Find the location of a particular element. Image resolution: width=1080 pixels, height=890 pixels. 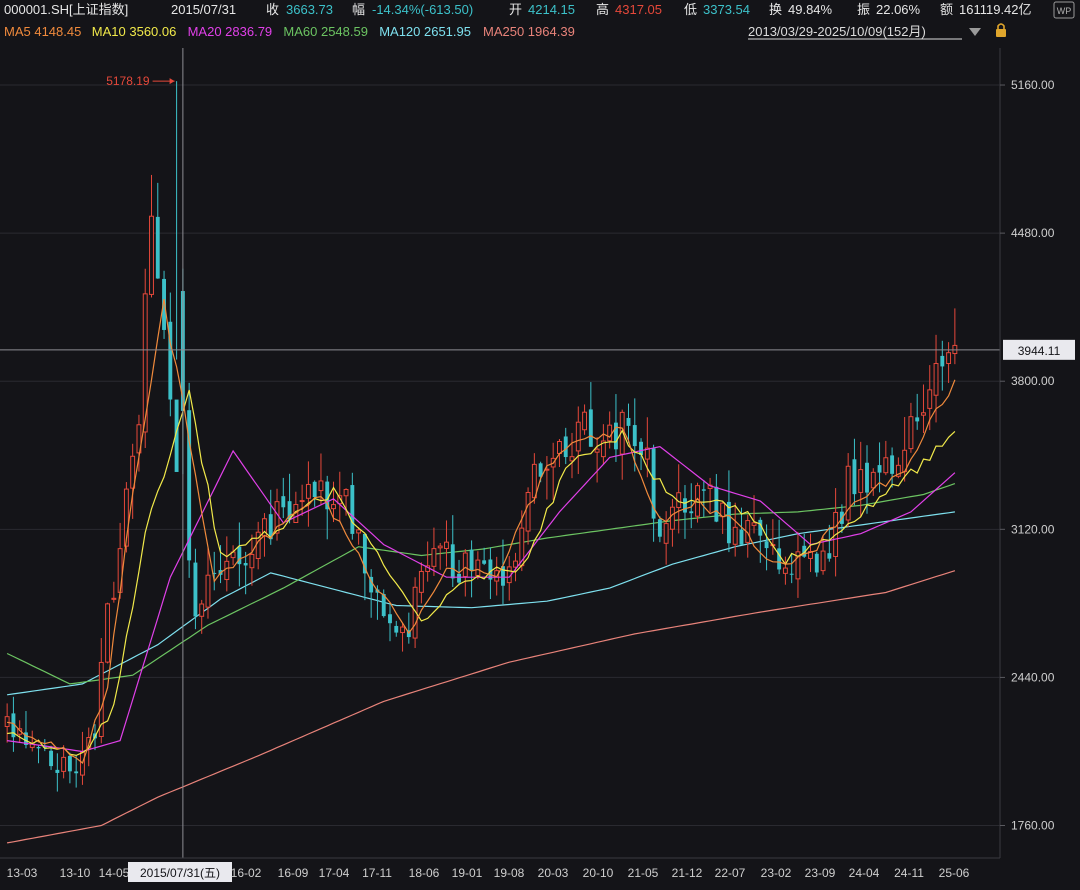

amount-value: 161119.42亿 is located at coordinates (995, 9).